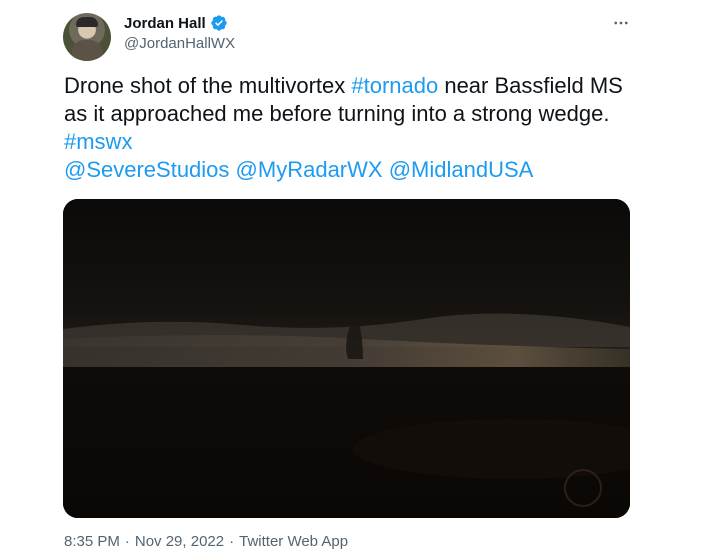 Image resolution: width=701 pixels, height=560 pixels. I want to click on author-handle: @JordanHallWX, so click(179, 43).